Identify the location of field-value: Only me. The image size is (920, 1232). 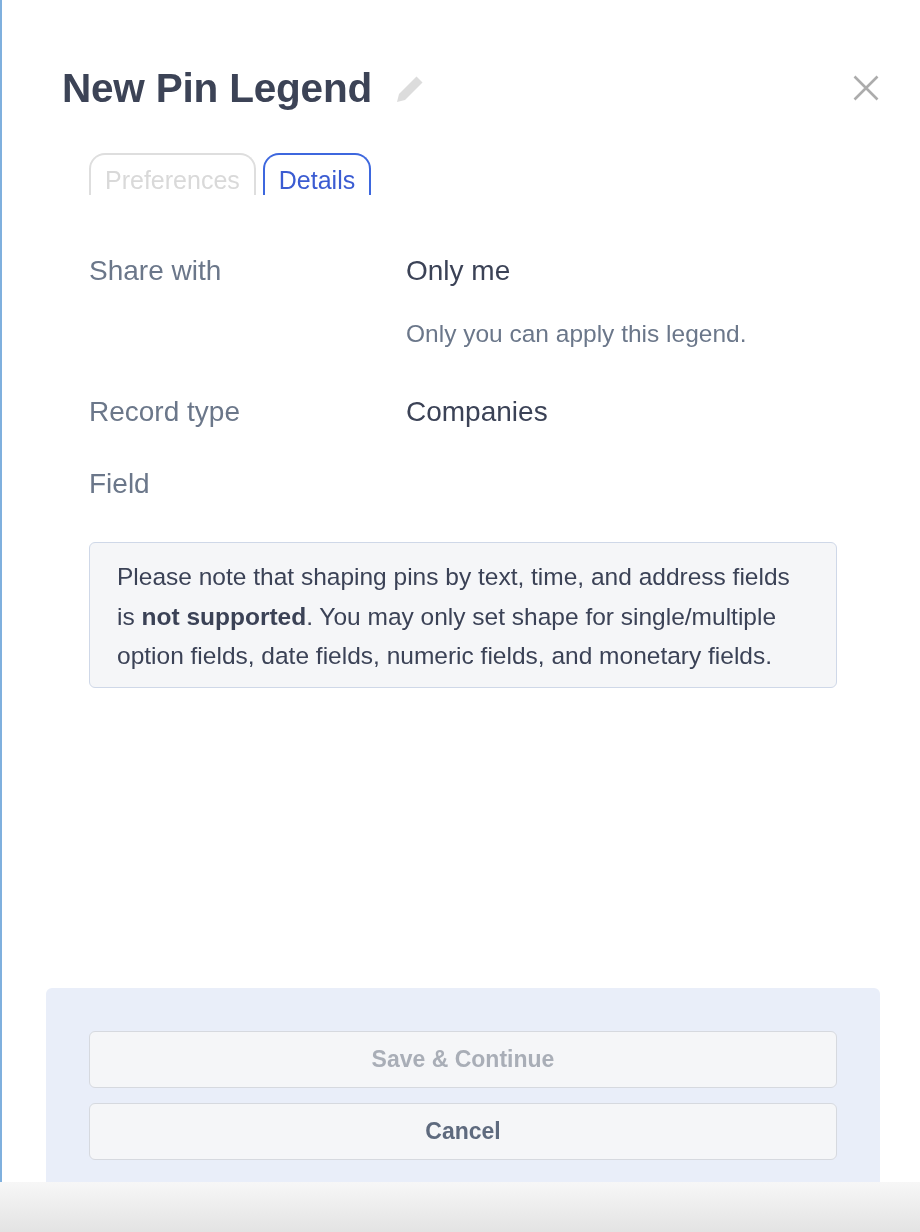
(576, 271).